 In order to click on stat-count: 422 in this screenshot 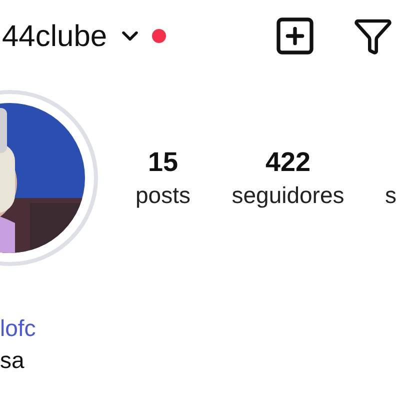, I will do `click(288, 162)`.